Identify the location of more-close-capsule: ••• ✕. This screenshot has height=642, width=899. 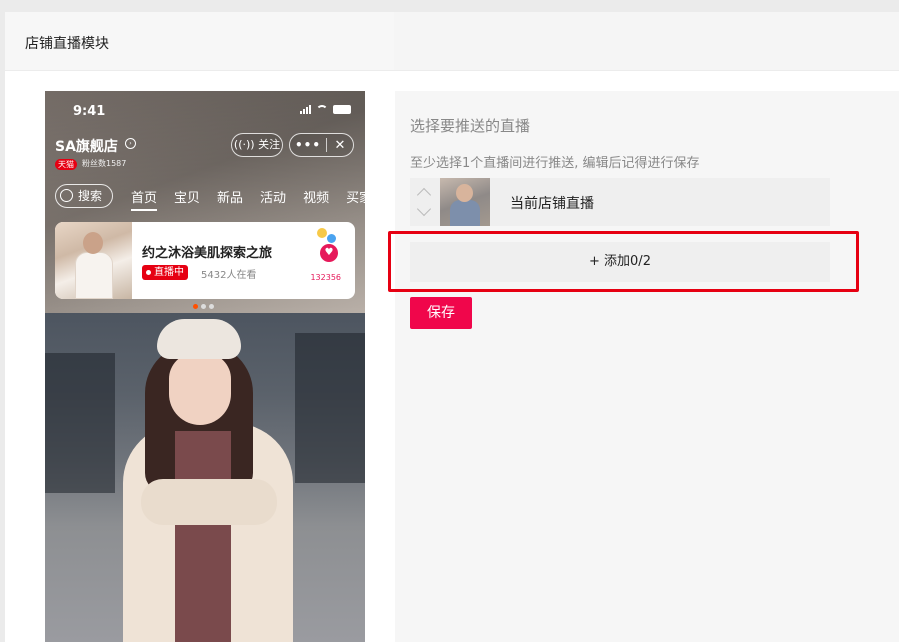
(321, 145).